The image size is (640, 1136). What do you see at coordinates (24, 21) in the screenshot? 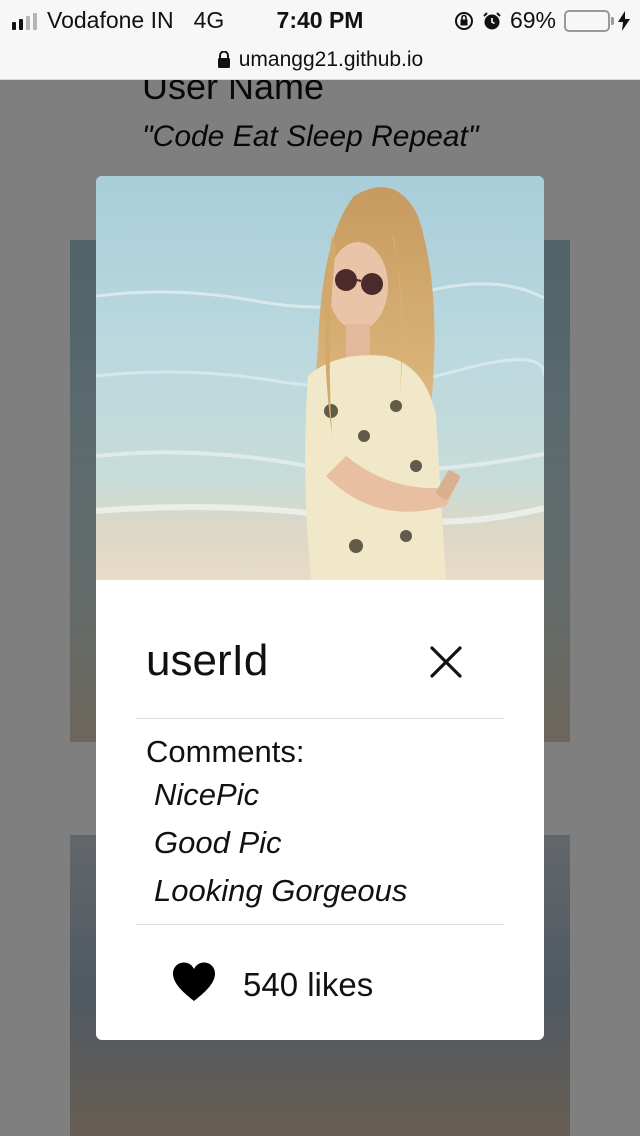
I see `signal-strength-icon` at bounding box center [24, 21].